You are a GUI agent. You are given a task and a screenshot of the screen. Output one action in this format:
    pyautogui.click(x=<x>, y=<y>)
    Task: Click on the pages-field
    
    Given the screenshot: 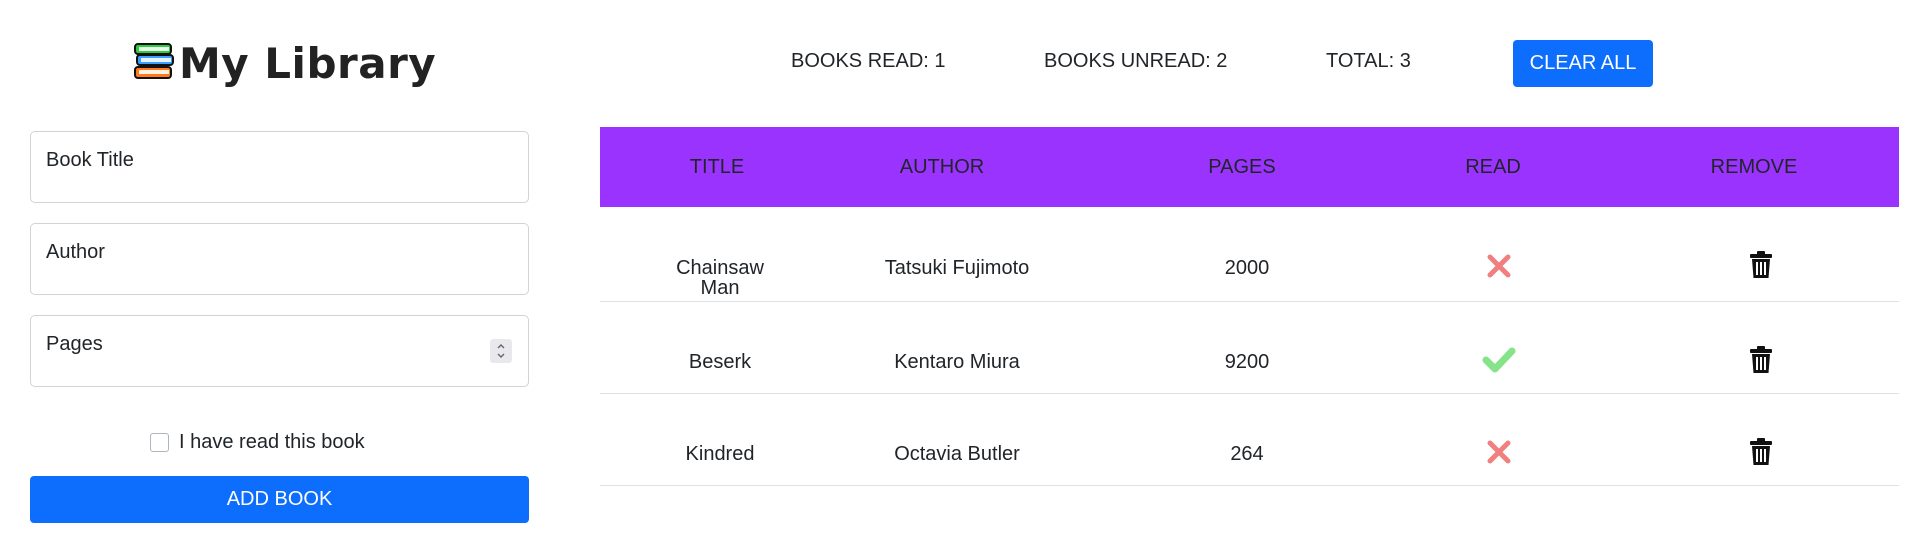 What is the action you would take?
    pyautogui.click(x=279, y=351)
    